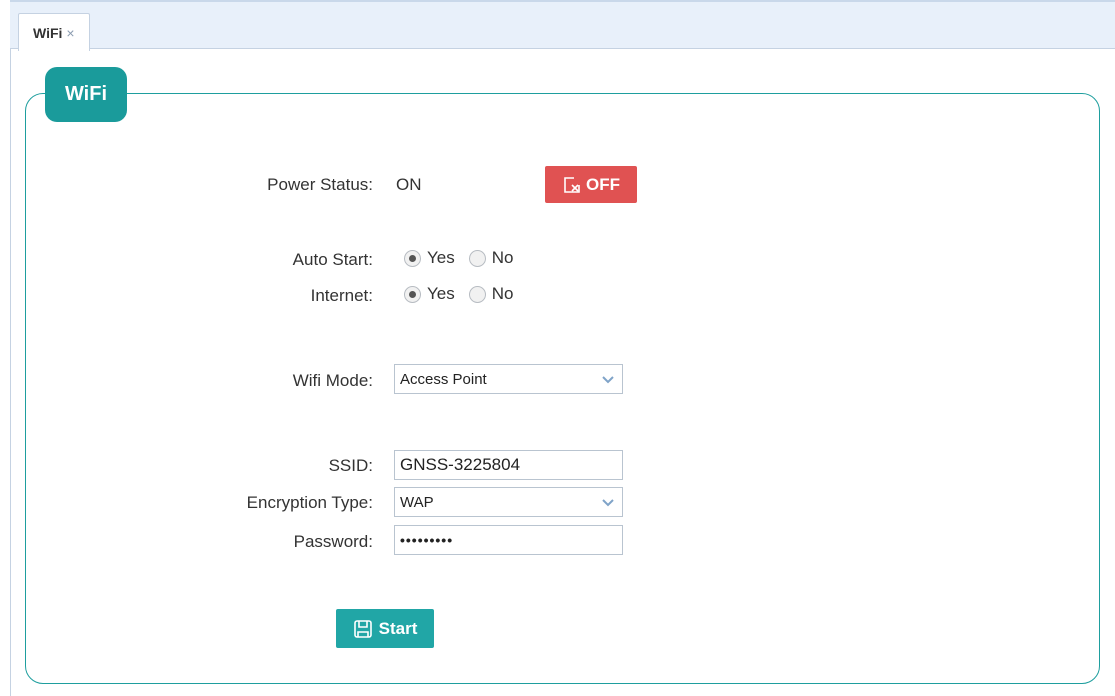 The height and width of the screenshot is (696, 1115). What do you see at coordinates (572, 184) in the screenshot?
I see `close-box-icon` at bounding box center [572, 184].